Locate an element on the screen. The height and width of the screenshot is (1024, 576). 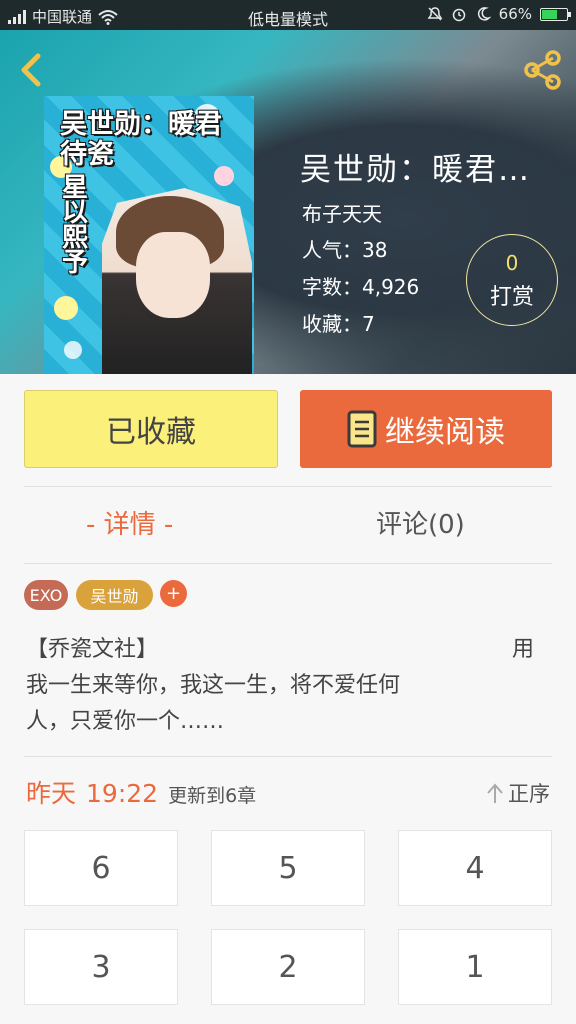
book-popularity: 人气：38 is located at coordinates (345, 250).